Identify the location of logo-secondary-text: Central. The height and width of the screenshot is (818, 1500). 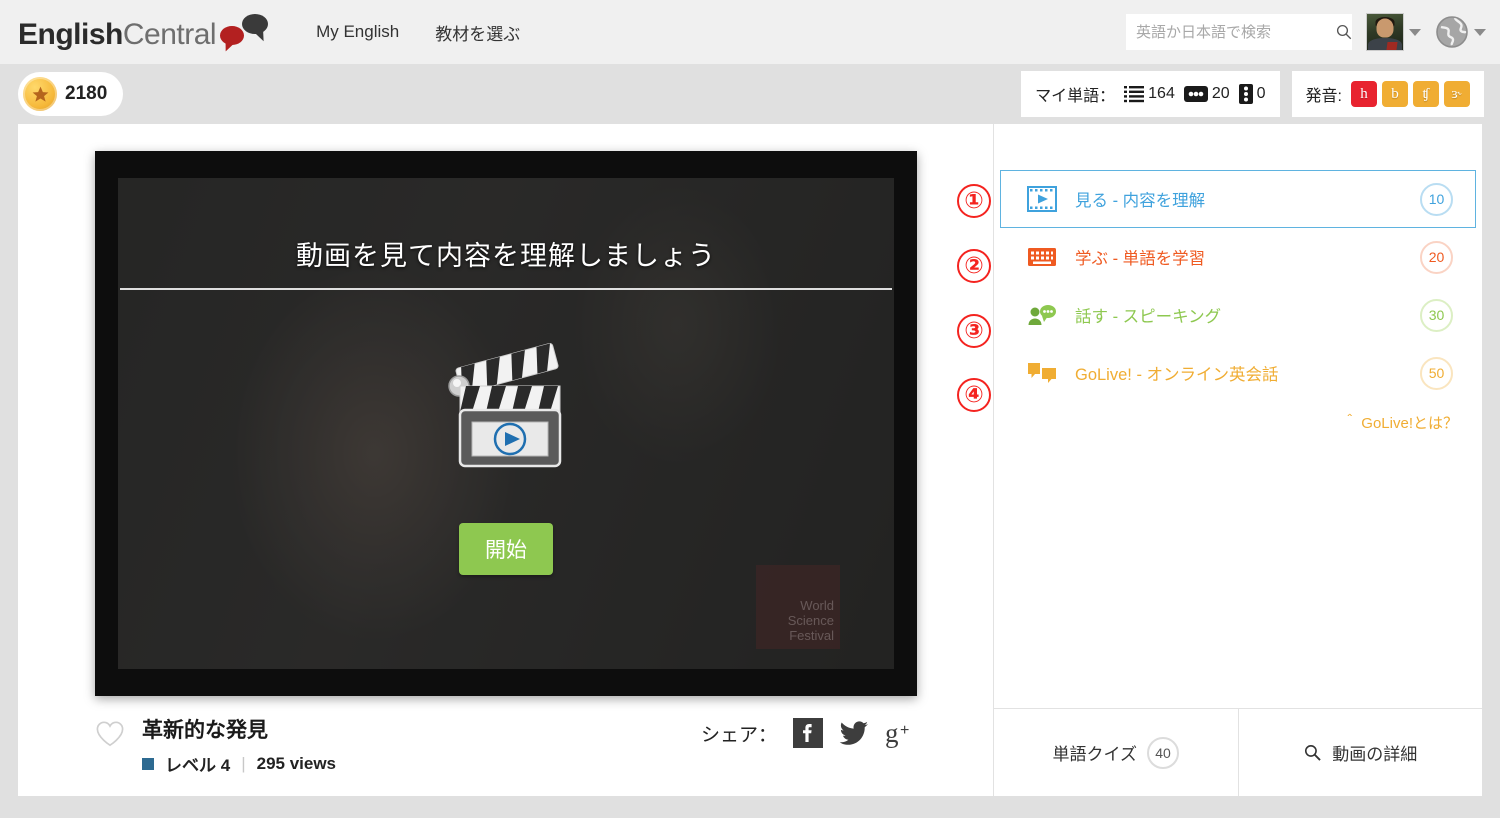
(169, 34).